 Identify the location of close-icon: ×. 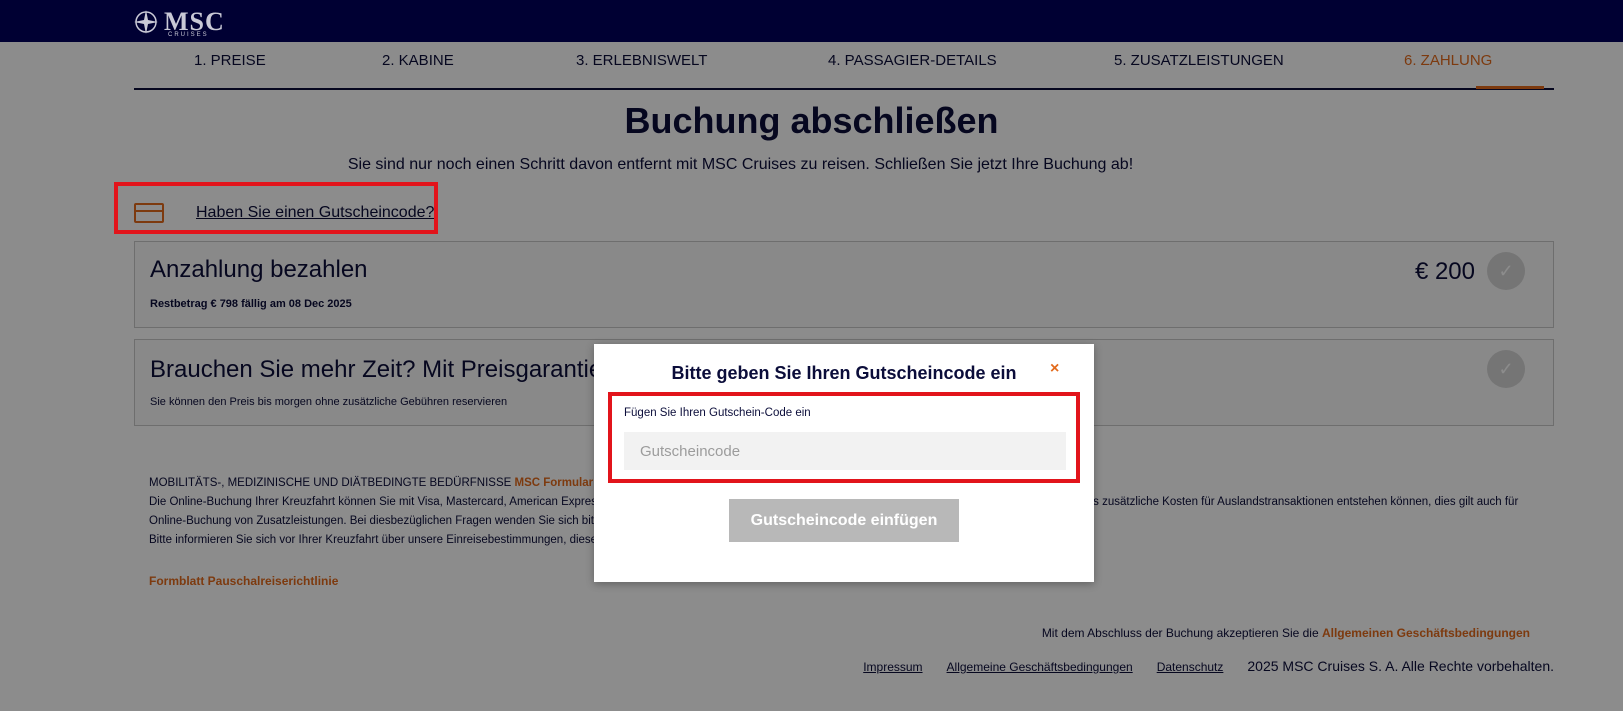
(1054, 369).